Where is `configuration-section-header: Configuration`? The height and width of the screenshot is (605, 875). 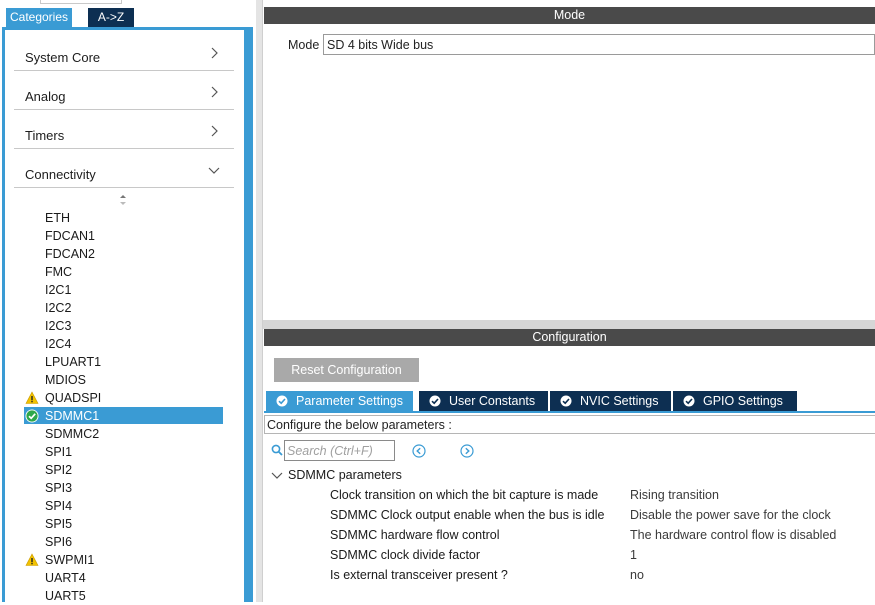
configuration-section-header: Configuration is located at coordinates (569, 337).